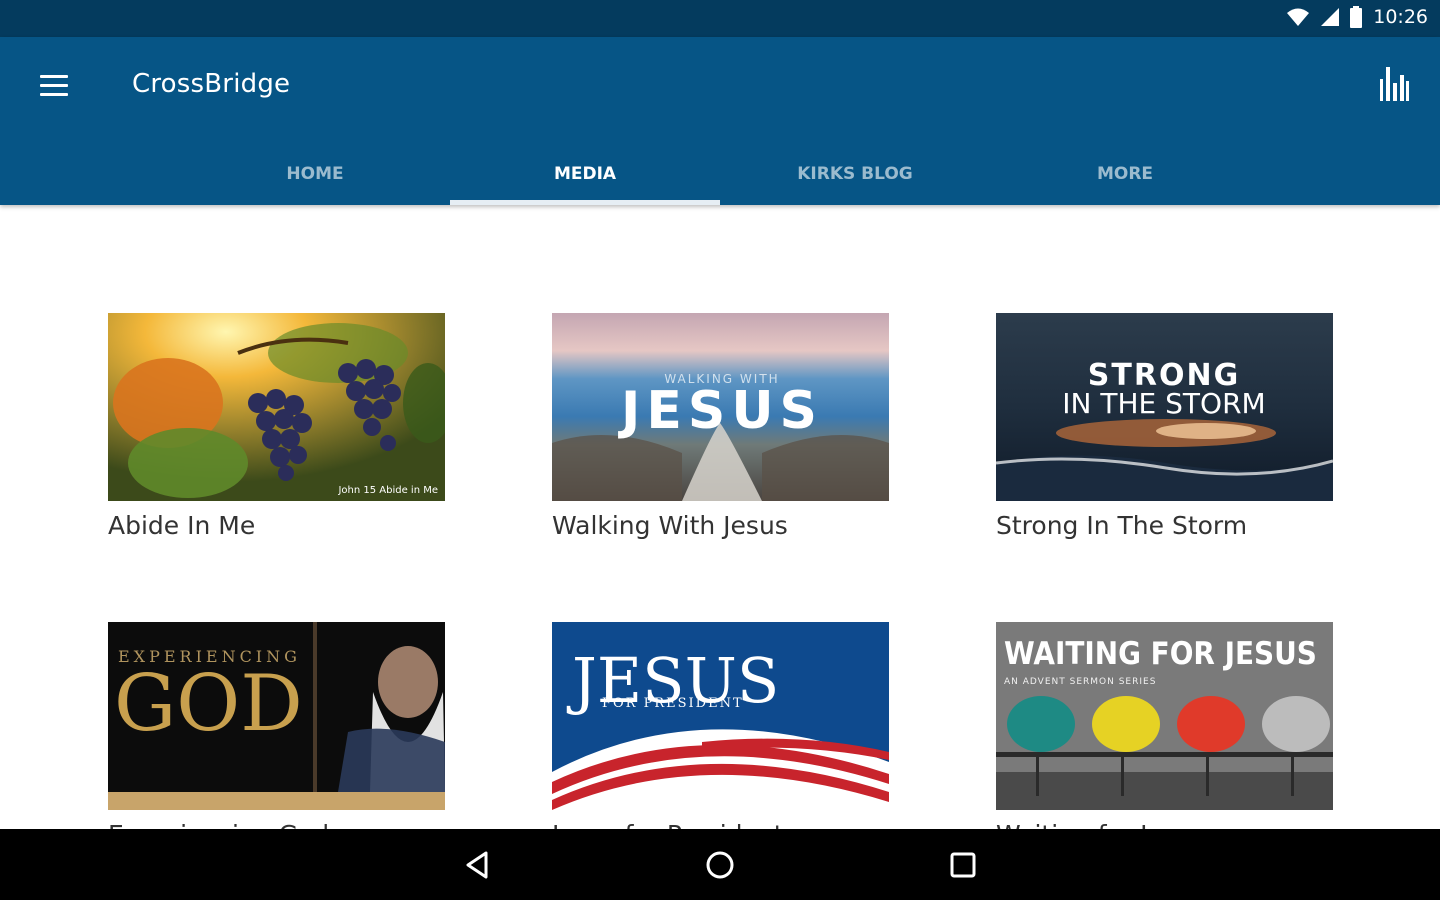 The width and height of the screenshot is (1440, 900). Describe the element at coordinates (1160, 654) in the screenshot. I see `artwork-line1: WAITING FOR JESUS` at that location.